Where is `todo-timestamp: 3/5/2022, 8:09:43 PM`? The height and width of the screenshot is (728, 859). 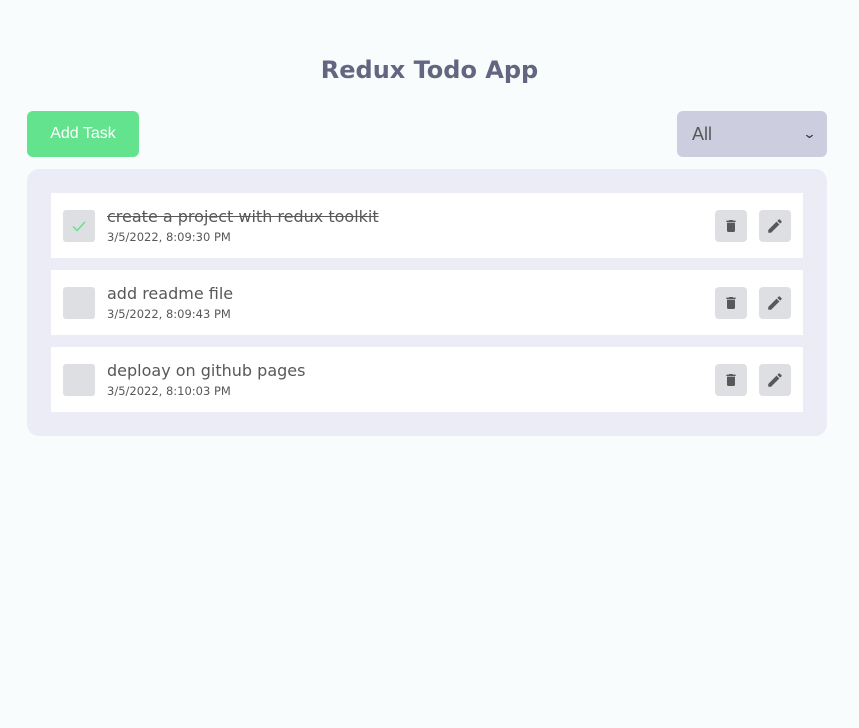 todo-timestamp: 3/5/2022, 8:09:43 PM is located at coordinates (169, 314).